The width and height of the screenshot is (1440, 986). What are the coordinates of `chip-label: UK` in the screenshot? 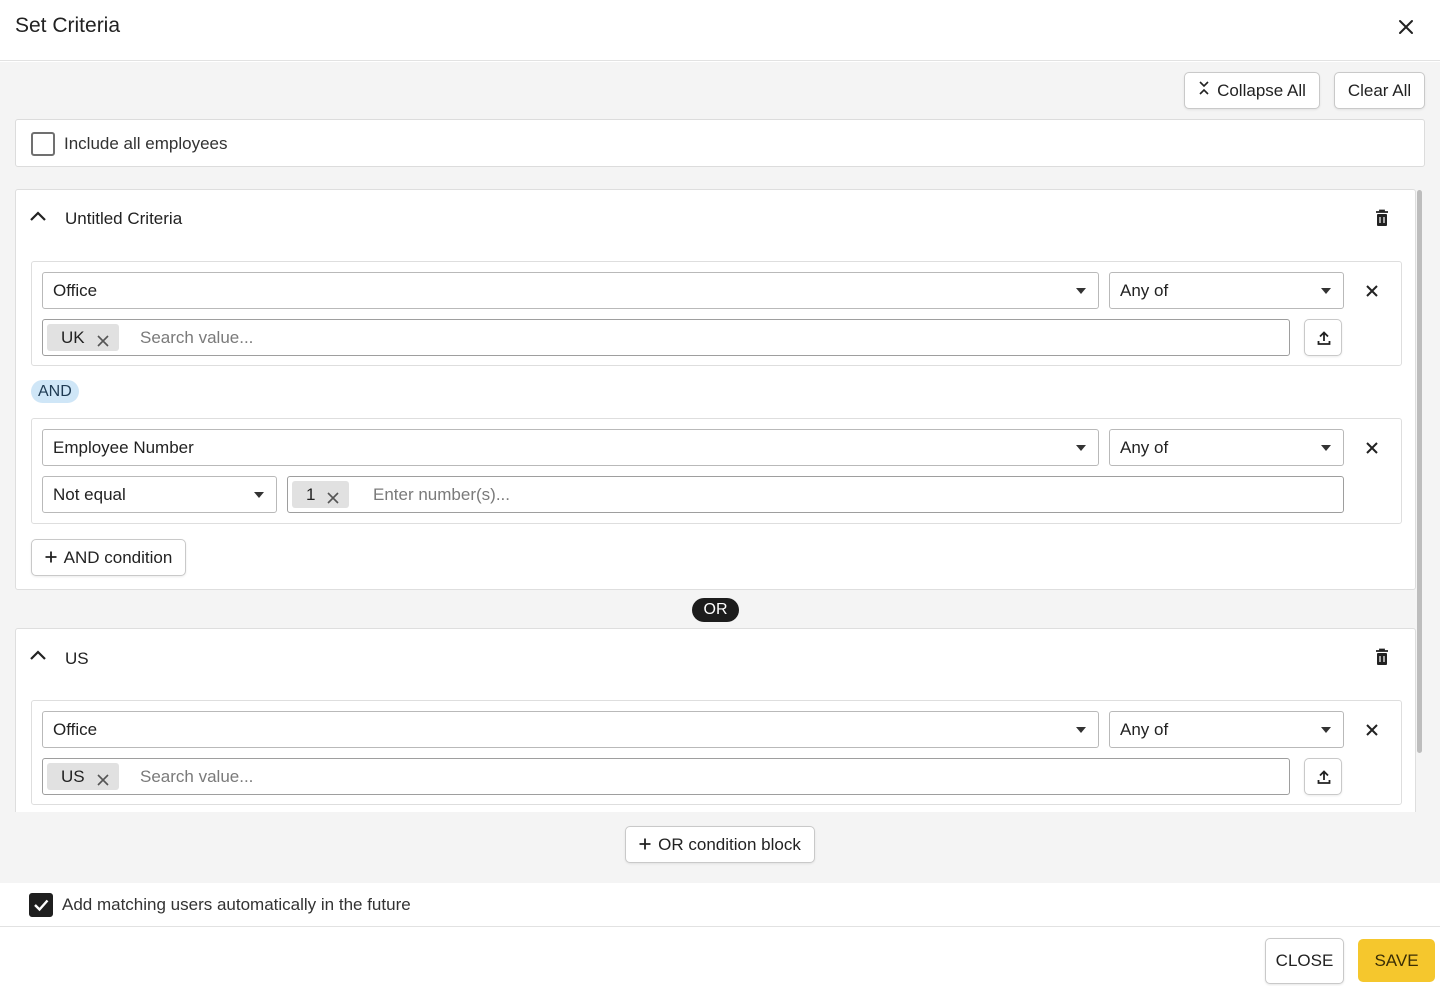 It's located at (73, 337).